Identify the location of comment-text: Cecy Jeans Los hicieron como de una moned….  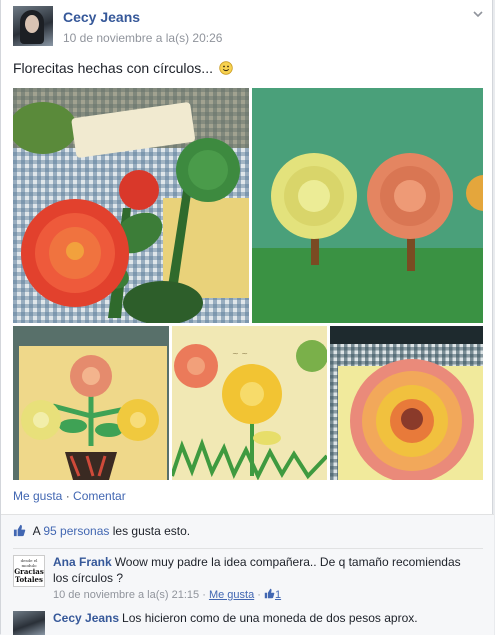
(235, 618).